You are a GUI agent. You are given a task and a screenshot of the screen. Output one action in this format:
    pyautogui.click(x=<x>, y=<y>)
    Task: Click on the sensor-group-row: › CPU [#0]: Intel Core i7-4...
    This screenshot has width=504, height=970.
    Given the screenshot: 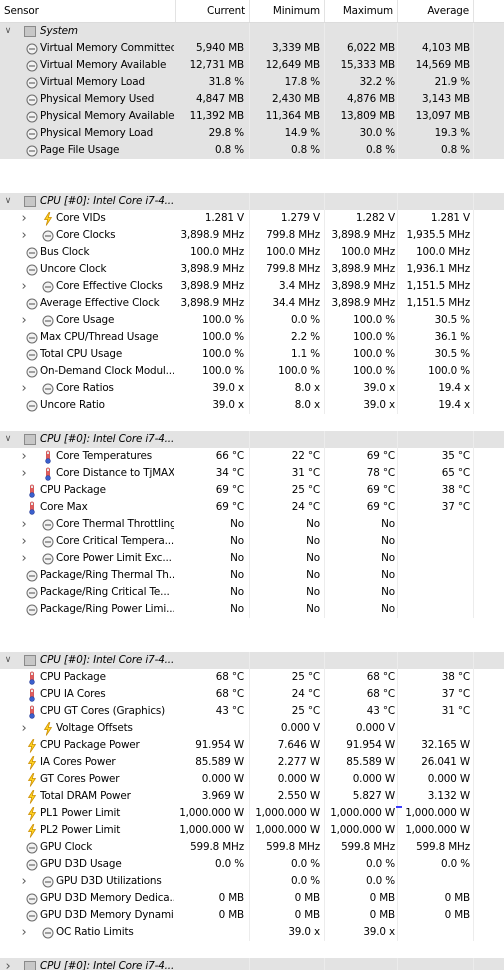 What is the action you would take?
    pyautogui.click(x=252, y=964)
    